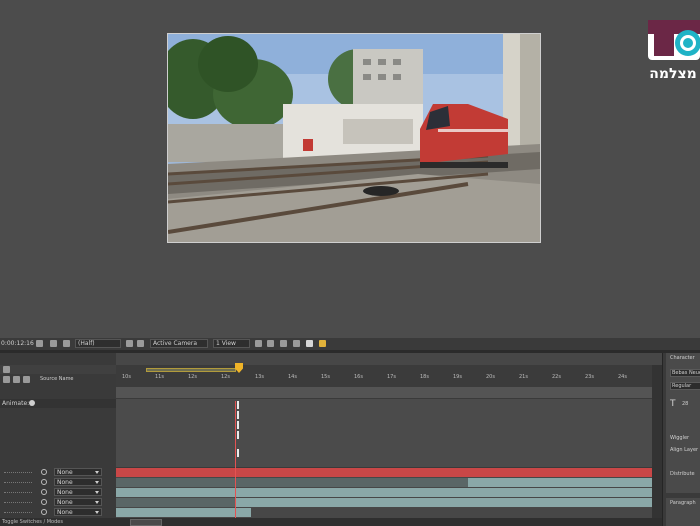 The width and height of the screenshot is (700, 526). What do you see at coordinates (53, 343) in the screenshot?
I see `show-snapshot-icon` at bounding box center [53, 343].